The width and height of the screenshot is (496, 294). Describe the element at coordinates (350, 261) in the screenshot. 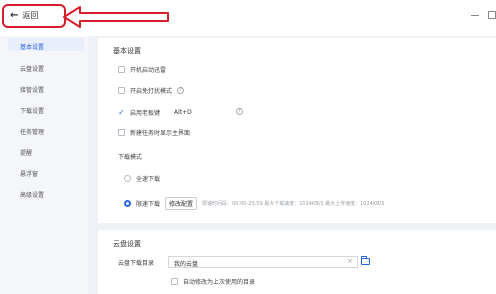

I see `clear-icon: ×` at that location.